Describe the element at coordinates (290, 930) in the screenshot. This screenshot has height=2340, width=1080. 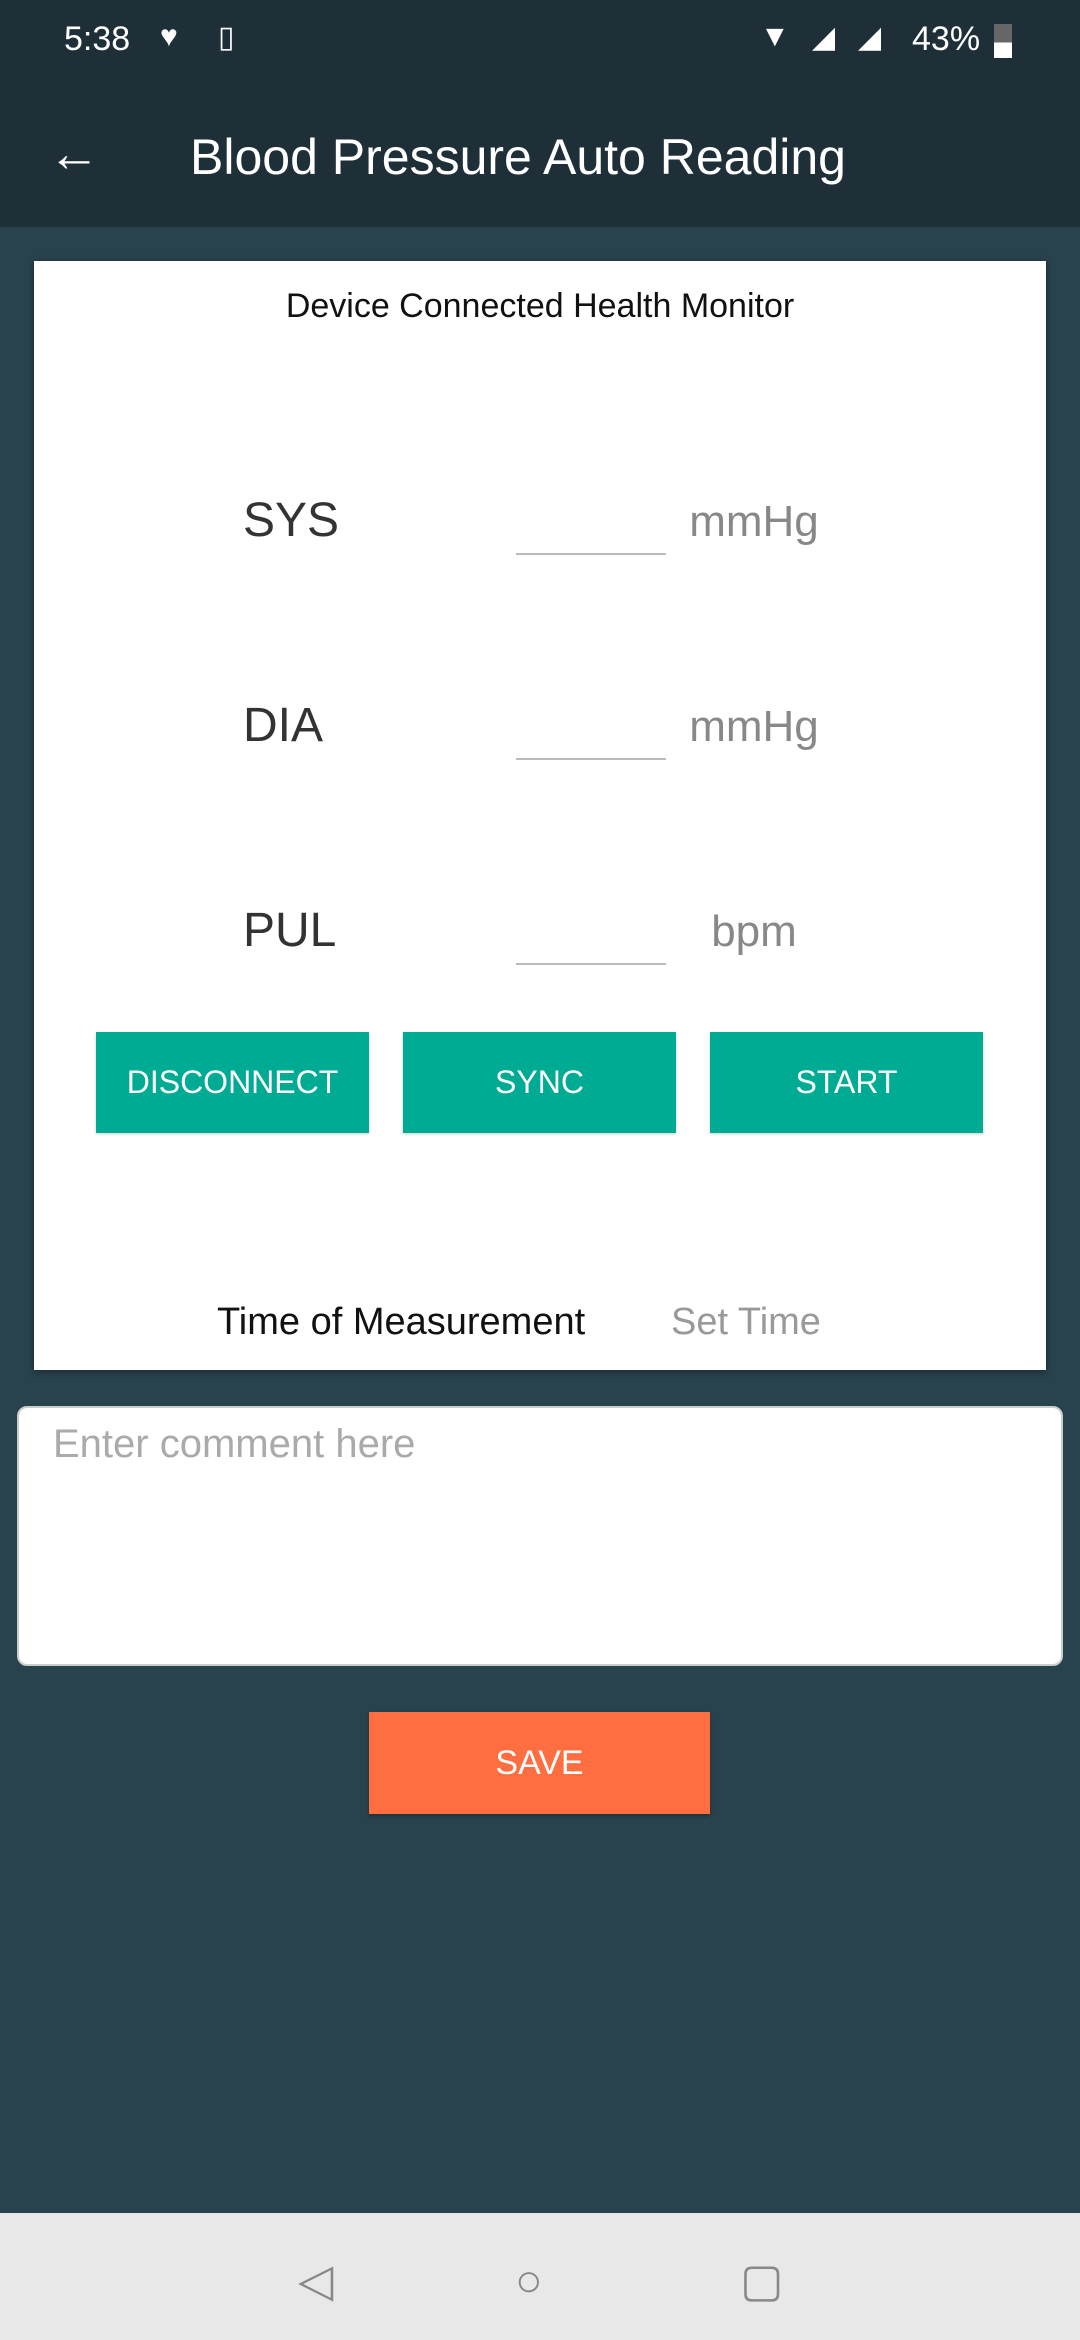
I see `pul-label: PUL` at that location.